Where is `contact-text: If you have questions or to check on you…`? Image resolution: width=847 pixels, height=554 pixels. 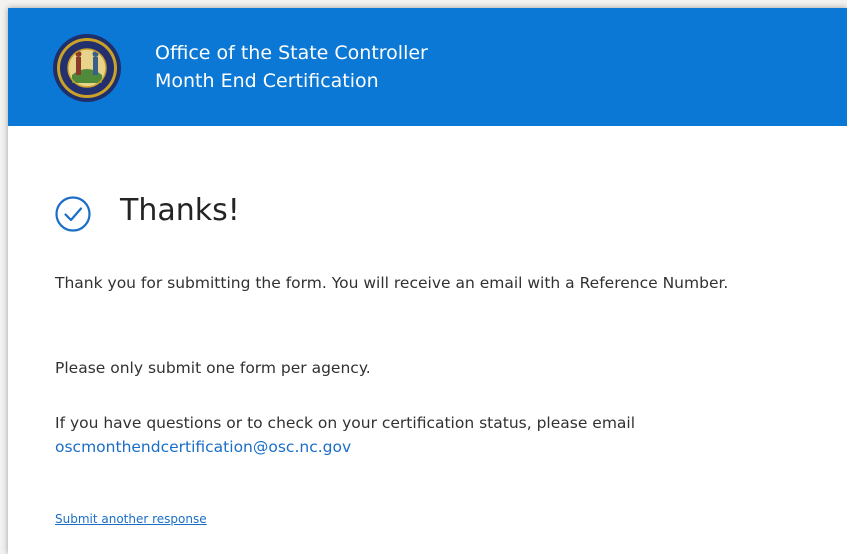
contact-text: If you have questions or to check on you… is located at coordinates (345, 423).